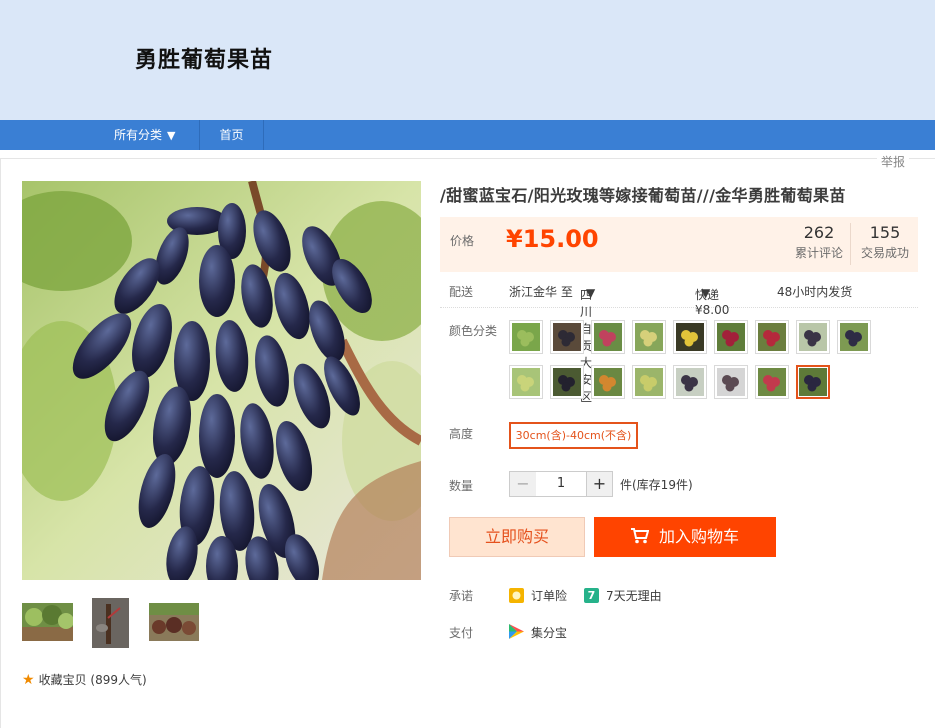 This screenshot has height=728, width=935. What do you see at coordinates (656, 485) in the screenshot?
I see `stock-info: 件(库存19件)` at bounding box center [656, 485].